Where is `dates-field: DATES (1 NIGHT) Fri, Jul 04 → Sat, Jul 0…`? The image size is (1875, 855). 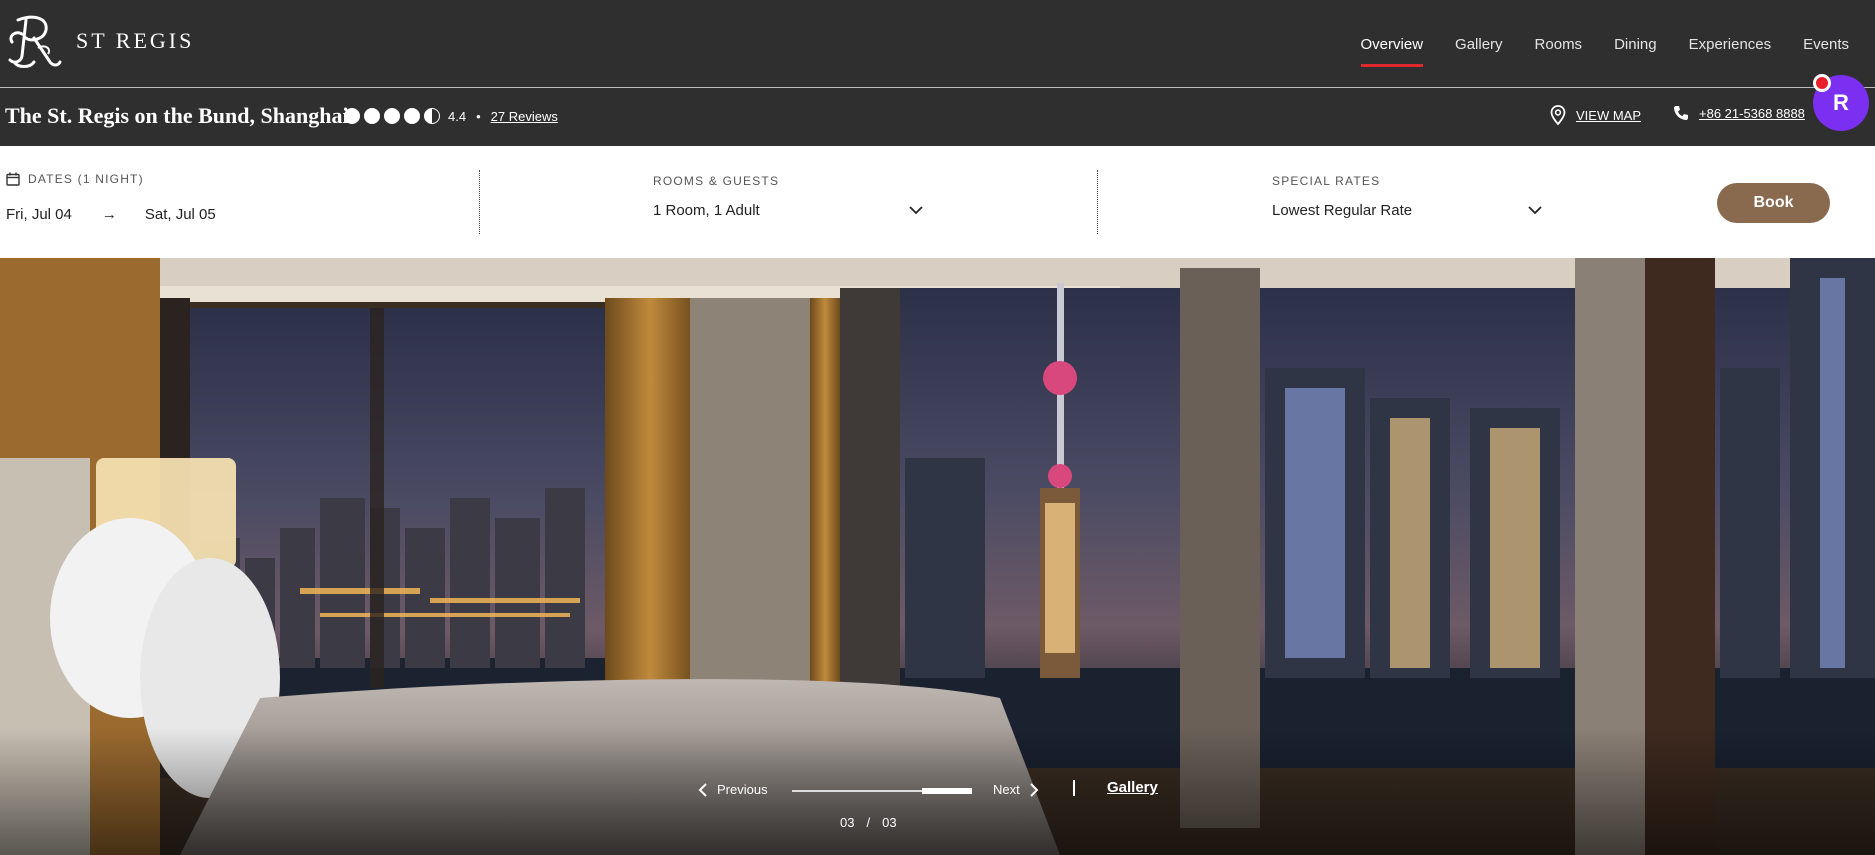 dates-field: DATES (1 NIGHT) Fri, Jul 04 → Sat, Jul 0… is located at coordinates (111, 197).